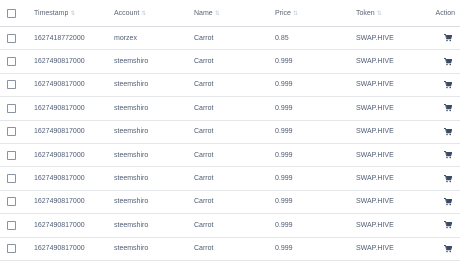 The height and width of the screenshot is (261, 460). What do you see at coordinates (226, 13) in the screenshot?
I see `column-header-name: Name ⇅` at bounding box center [226, 13].